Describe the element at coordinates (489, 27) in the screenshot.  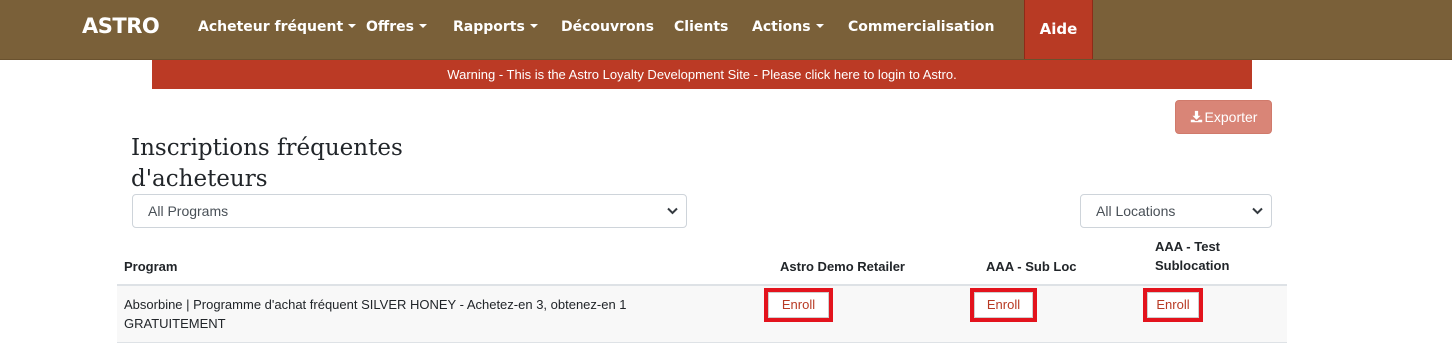
I see `nav-label: Rapports` at that location.